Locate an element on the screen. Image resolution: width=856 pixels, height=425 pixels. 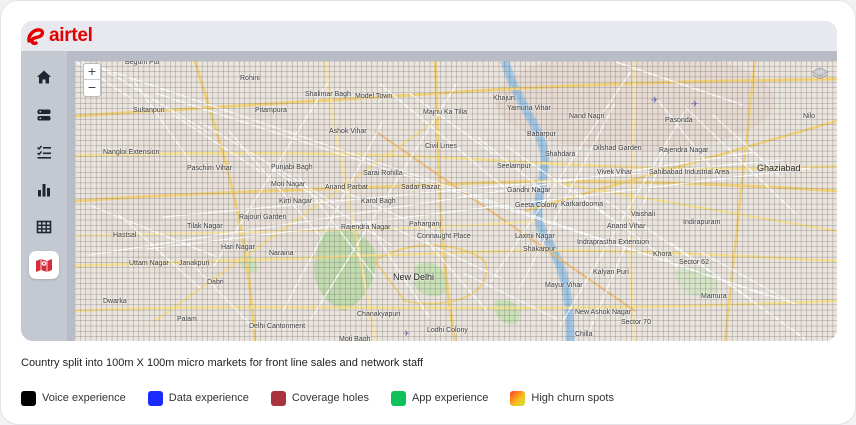
brand-name: airtel is located at coordinates (71, 35).